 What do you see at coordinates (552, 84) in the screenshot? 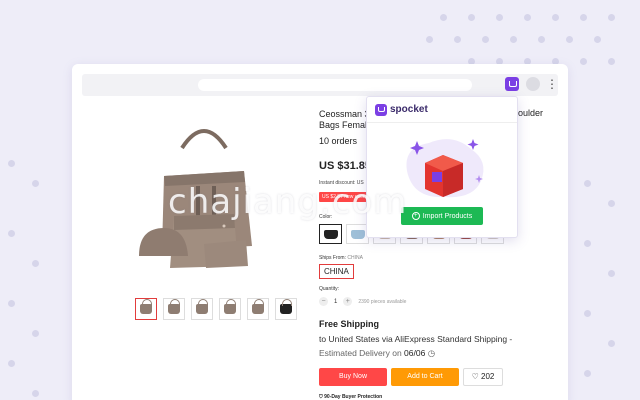
I see `browser-menu-icon: ⋮` at bounding box center [552, 84].